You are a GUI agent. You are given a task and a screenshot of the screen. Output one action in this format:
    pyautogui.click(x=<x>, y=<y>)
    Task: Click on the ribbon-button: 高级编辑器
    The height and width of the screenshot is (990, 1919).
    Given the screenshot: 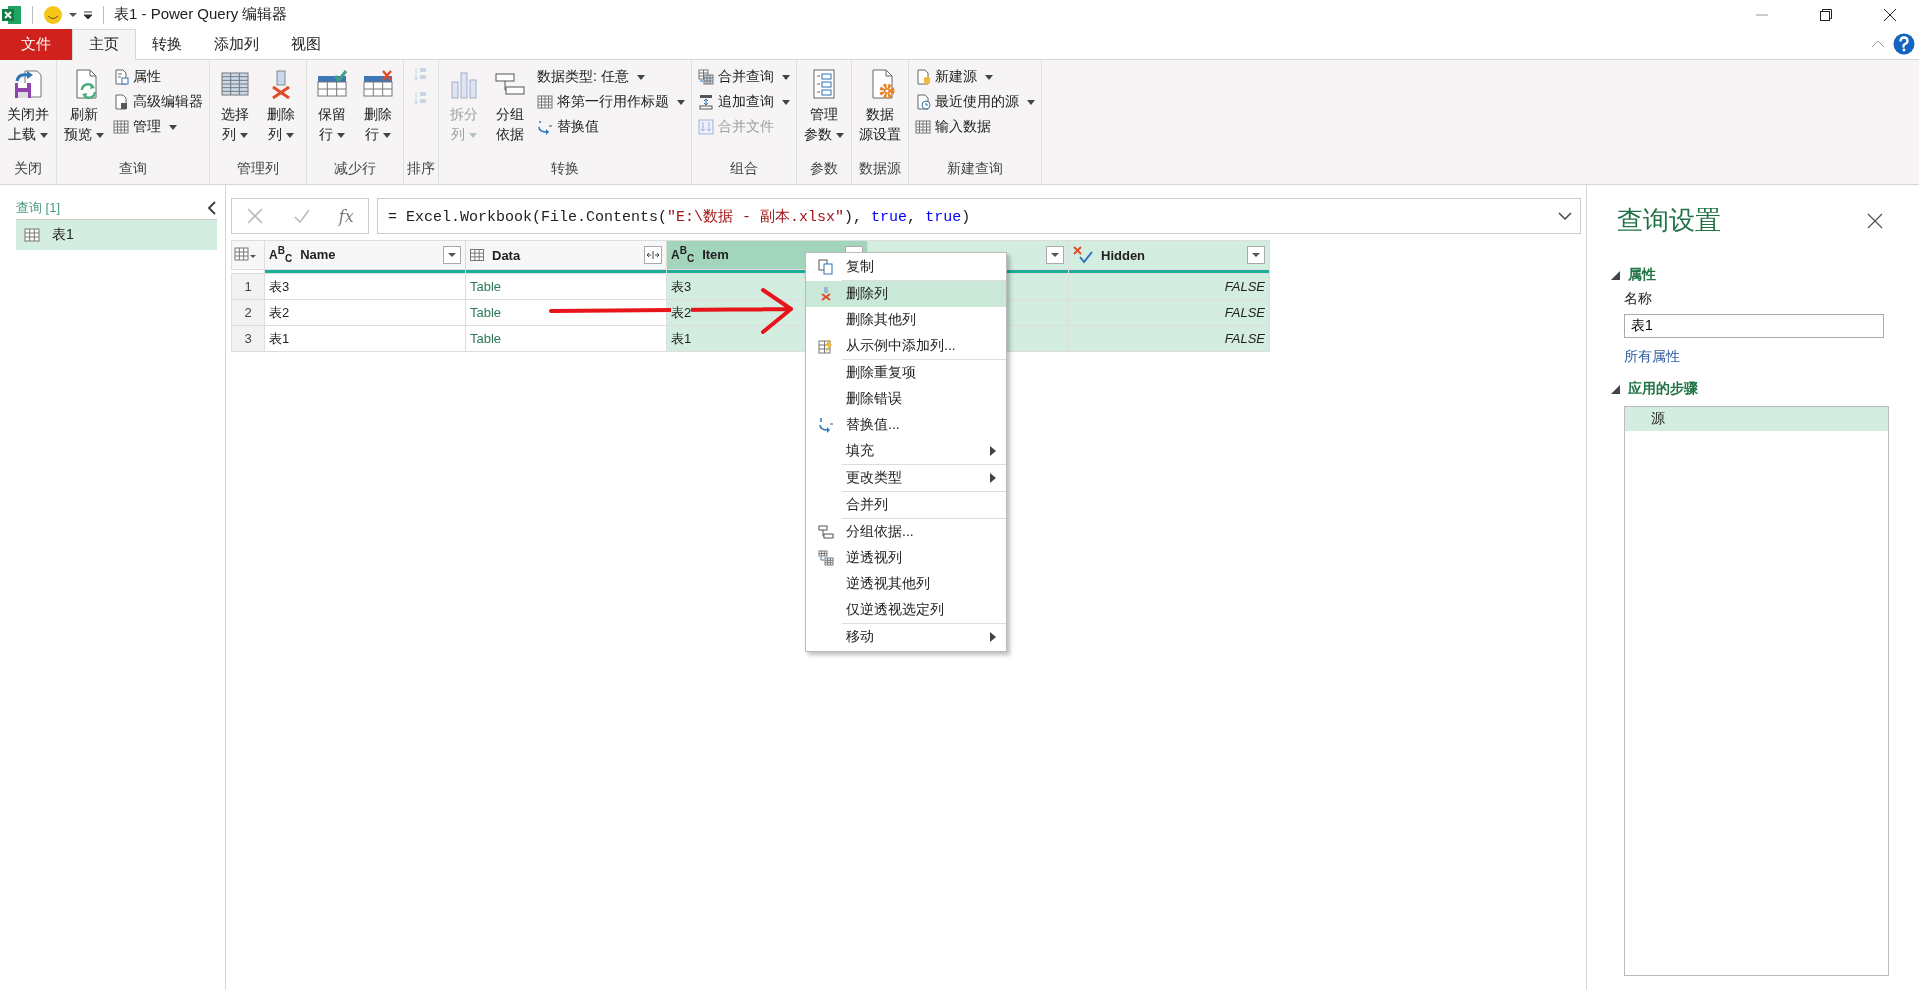 What is the action you would take?
    pyautogui.click(x=158, y=102)
    